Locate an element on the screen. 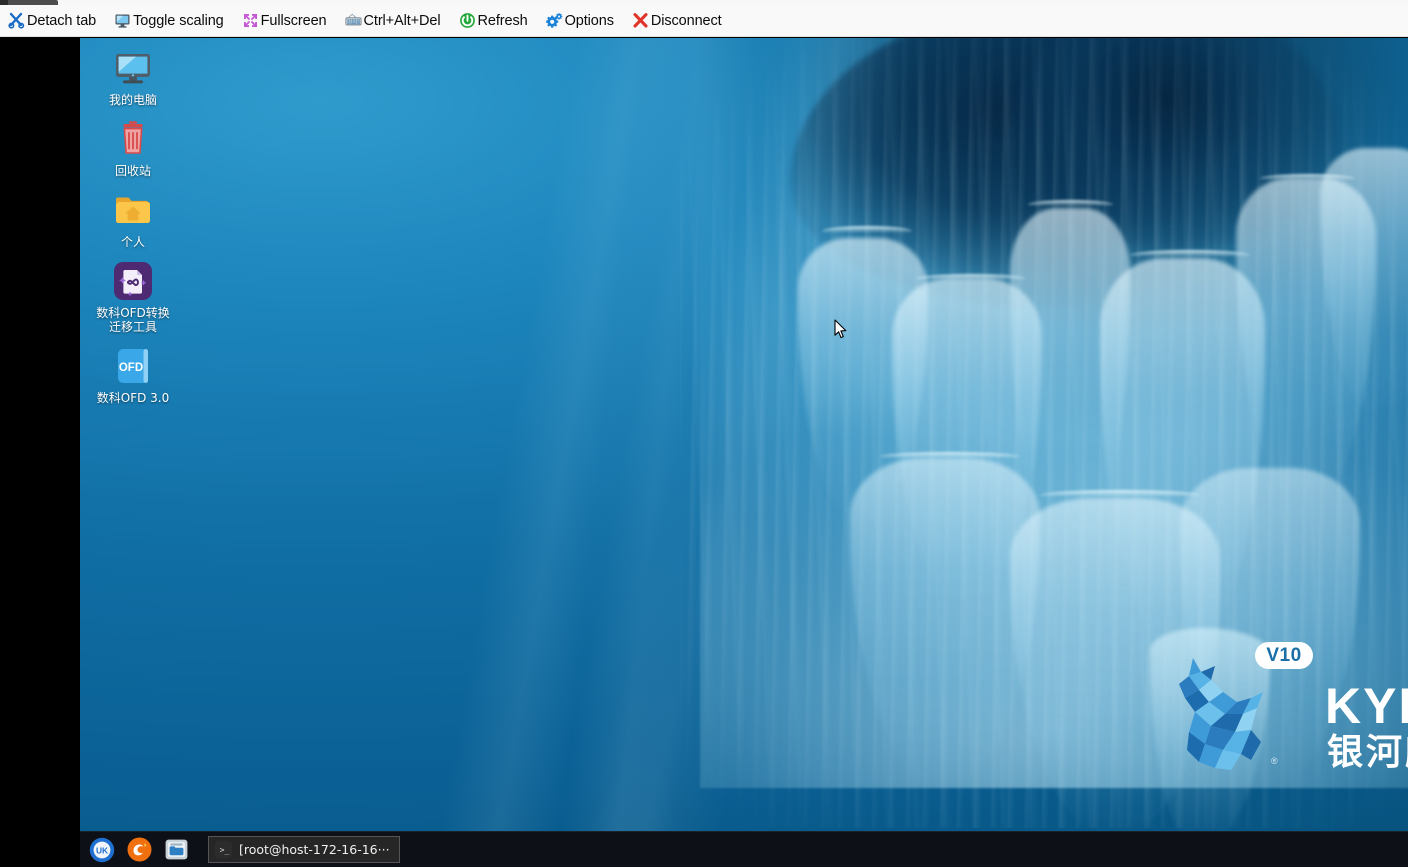  toolbar-fullscreen-label: Fullscreen is located at coordinates (293, 20).